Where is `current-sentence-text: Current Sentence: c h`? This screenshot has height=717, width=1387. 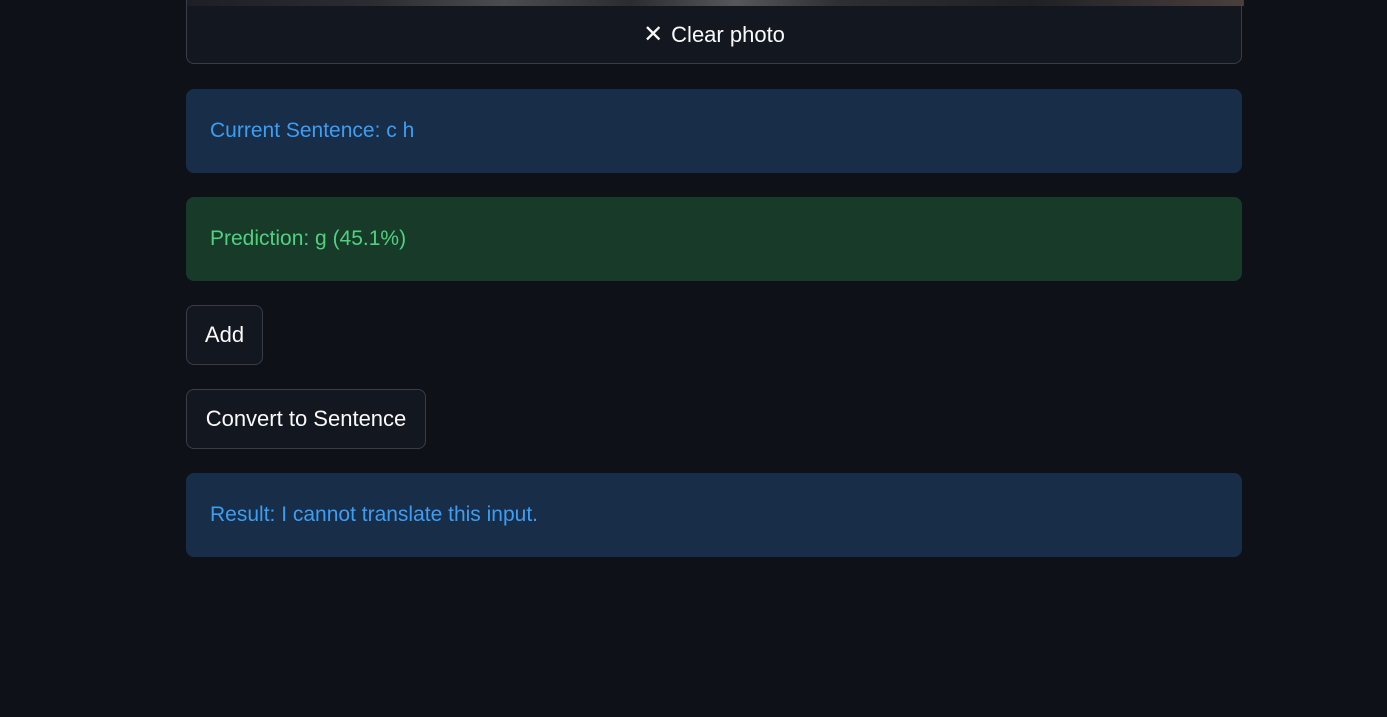
current-sentence-text: Current Sentence: c h is located at coordinates (312, 130).